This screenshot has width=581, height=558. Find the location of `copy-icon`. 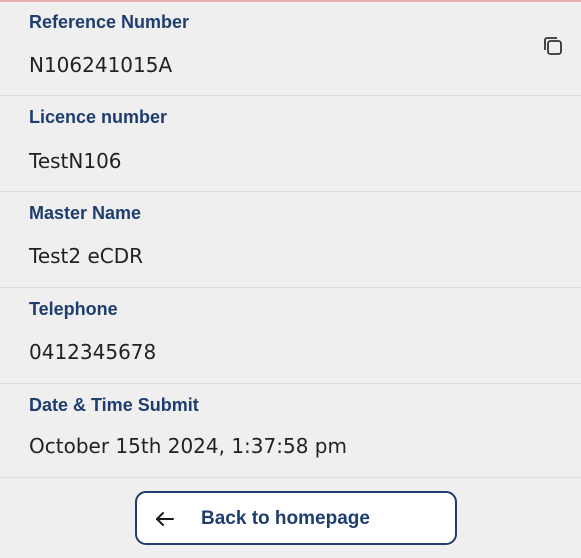

copy-icon is located at coordinates (553, 46).